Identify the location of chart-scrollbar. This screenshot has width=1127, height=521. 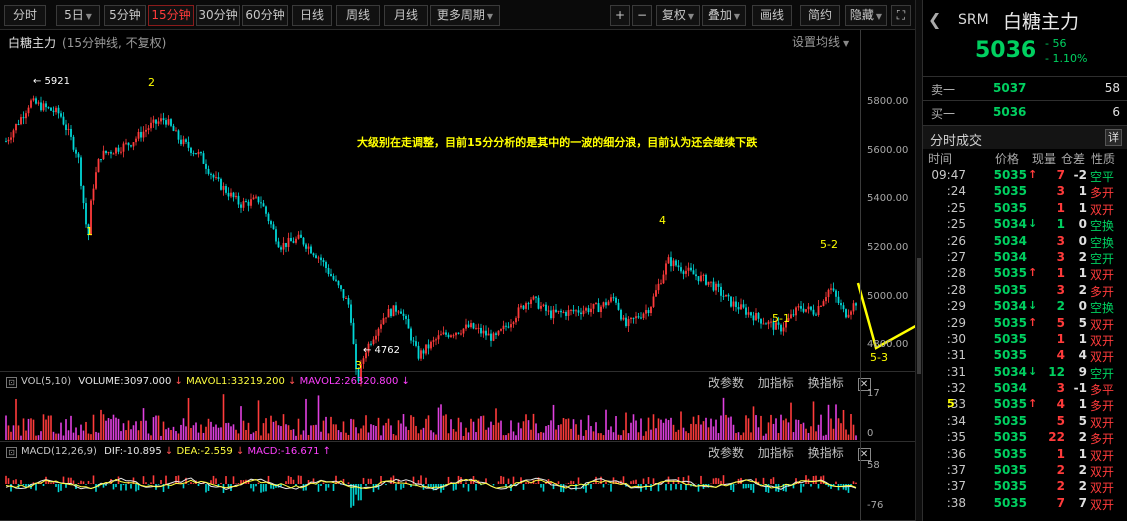
(918, 260).